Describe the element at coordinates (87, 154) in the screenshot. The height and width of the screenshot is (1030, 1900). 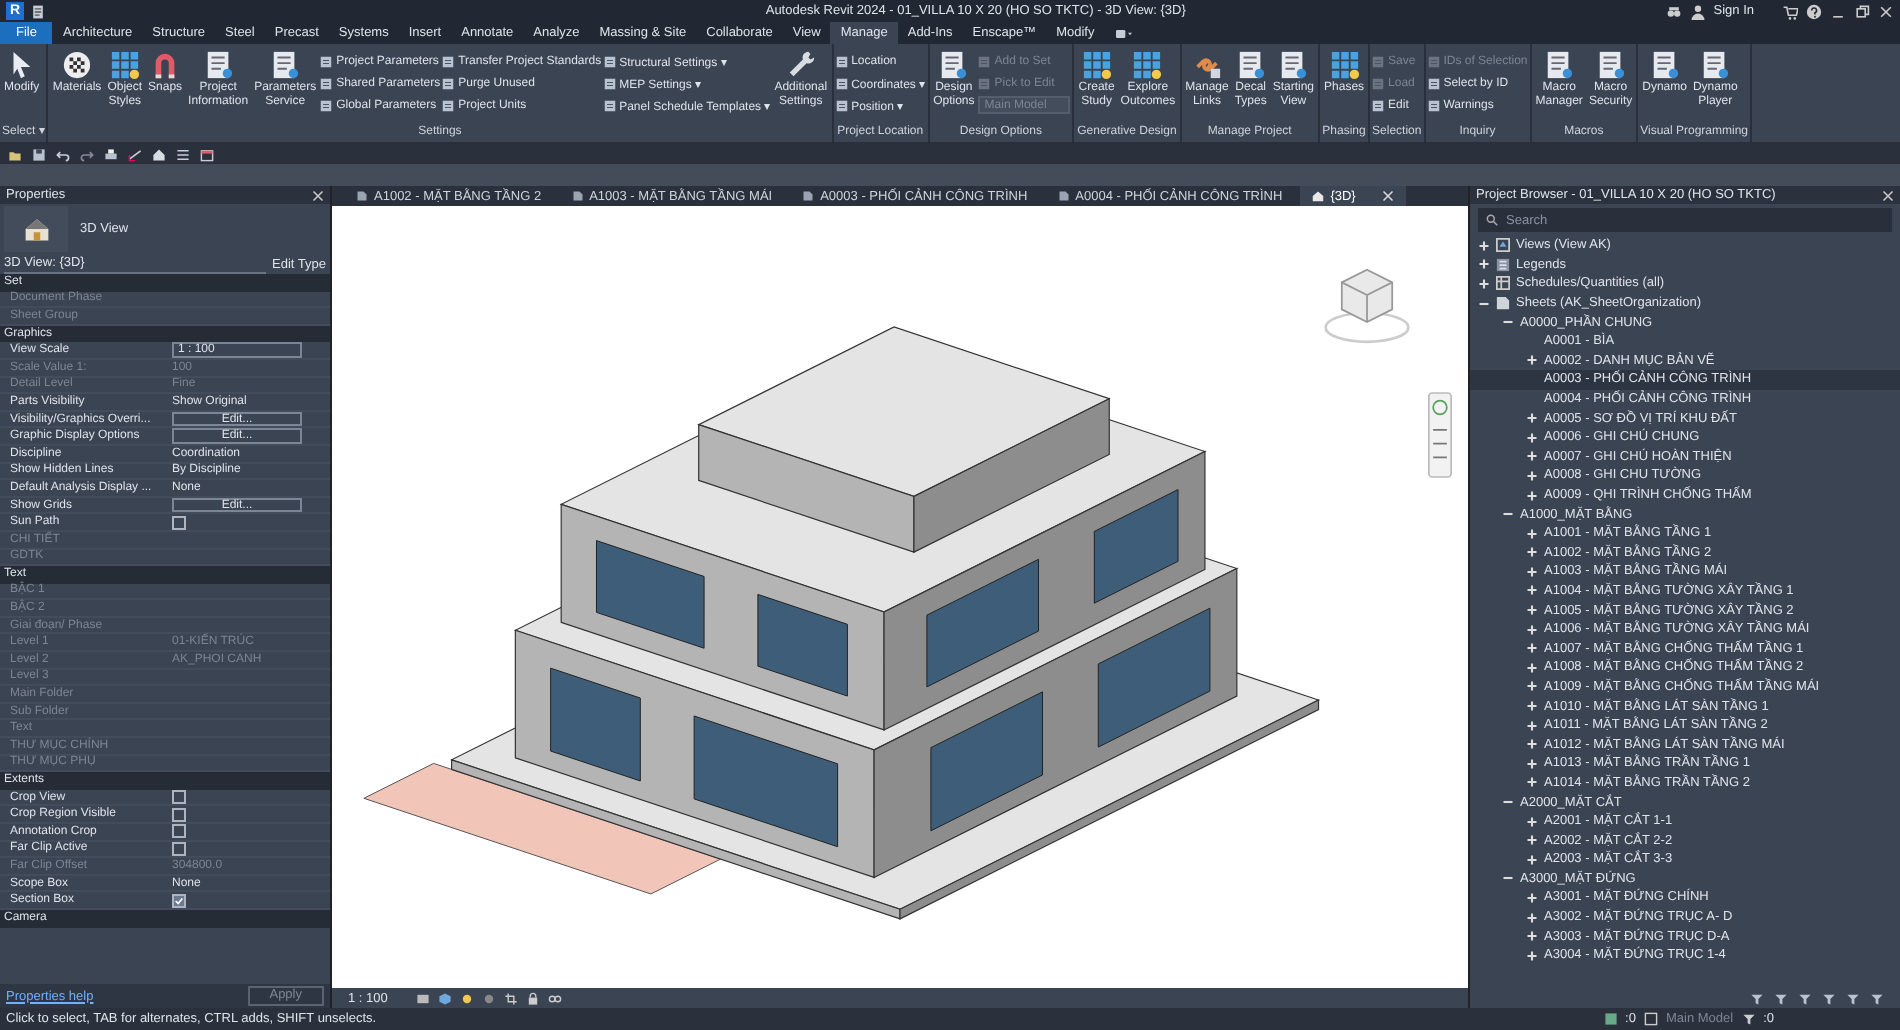
I see `redo-icon` at that location.